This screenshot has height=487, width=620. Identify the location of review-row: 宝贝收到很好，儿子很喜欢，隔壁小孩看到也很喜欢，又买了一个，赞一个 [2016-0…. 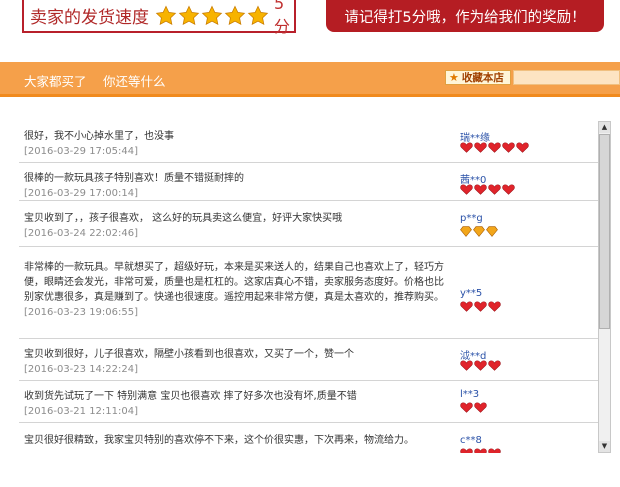
(309, 360).